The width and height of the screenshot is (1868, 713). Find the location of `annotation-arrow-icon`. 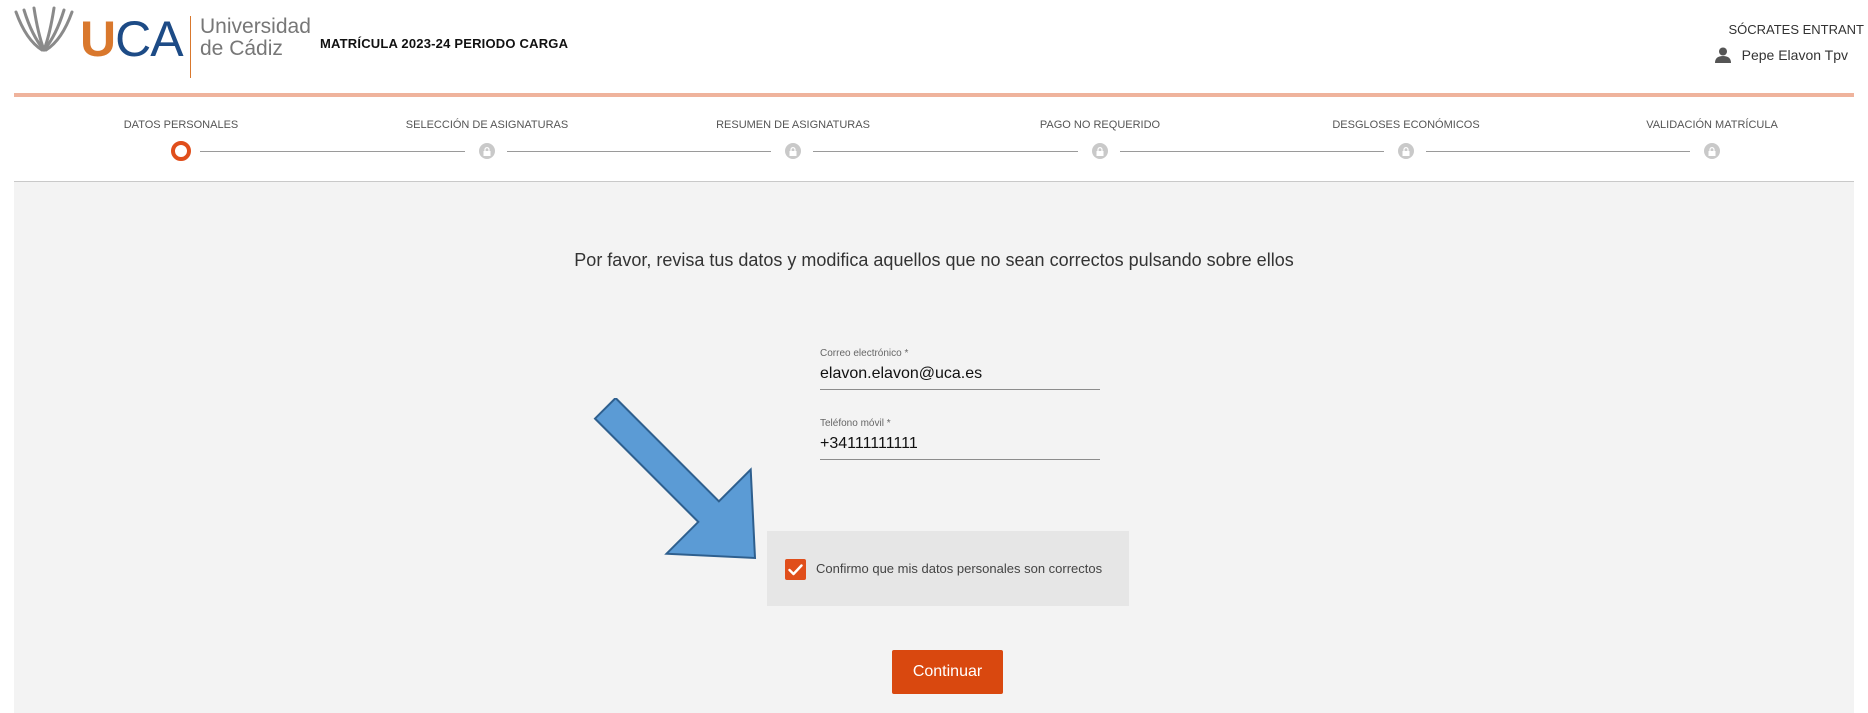

annotation-arrow-icon is located at coordinates (675, 479).